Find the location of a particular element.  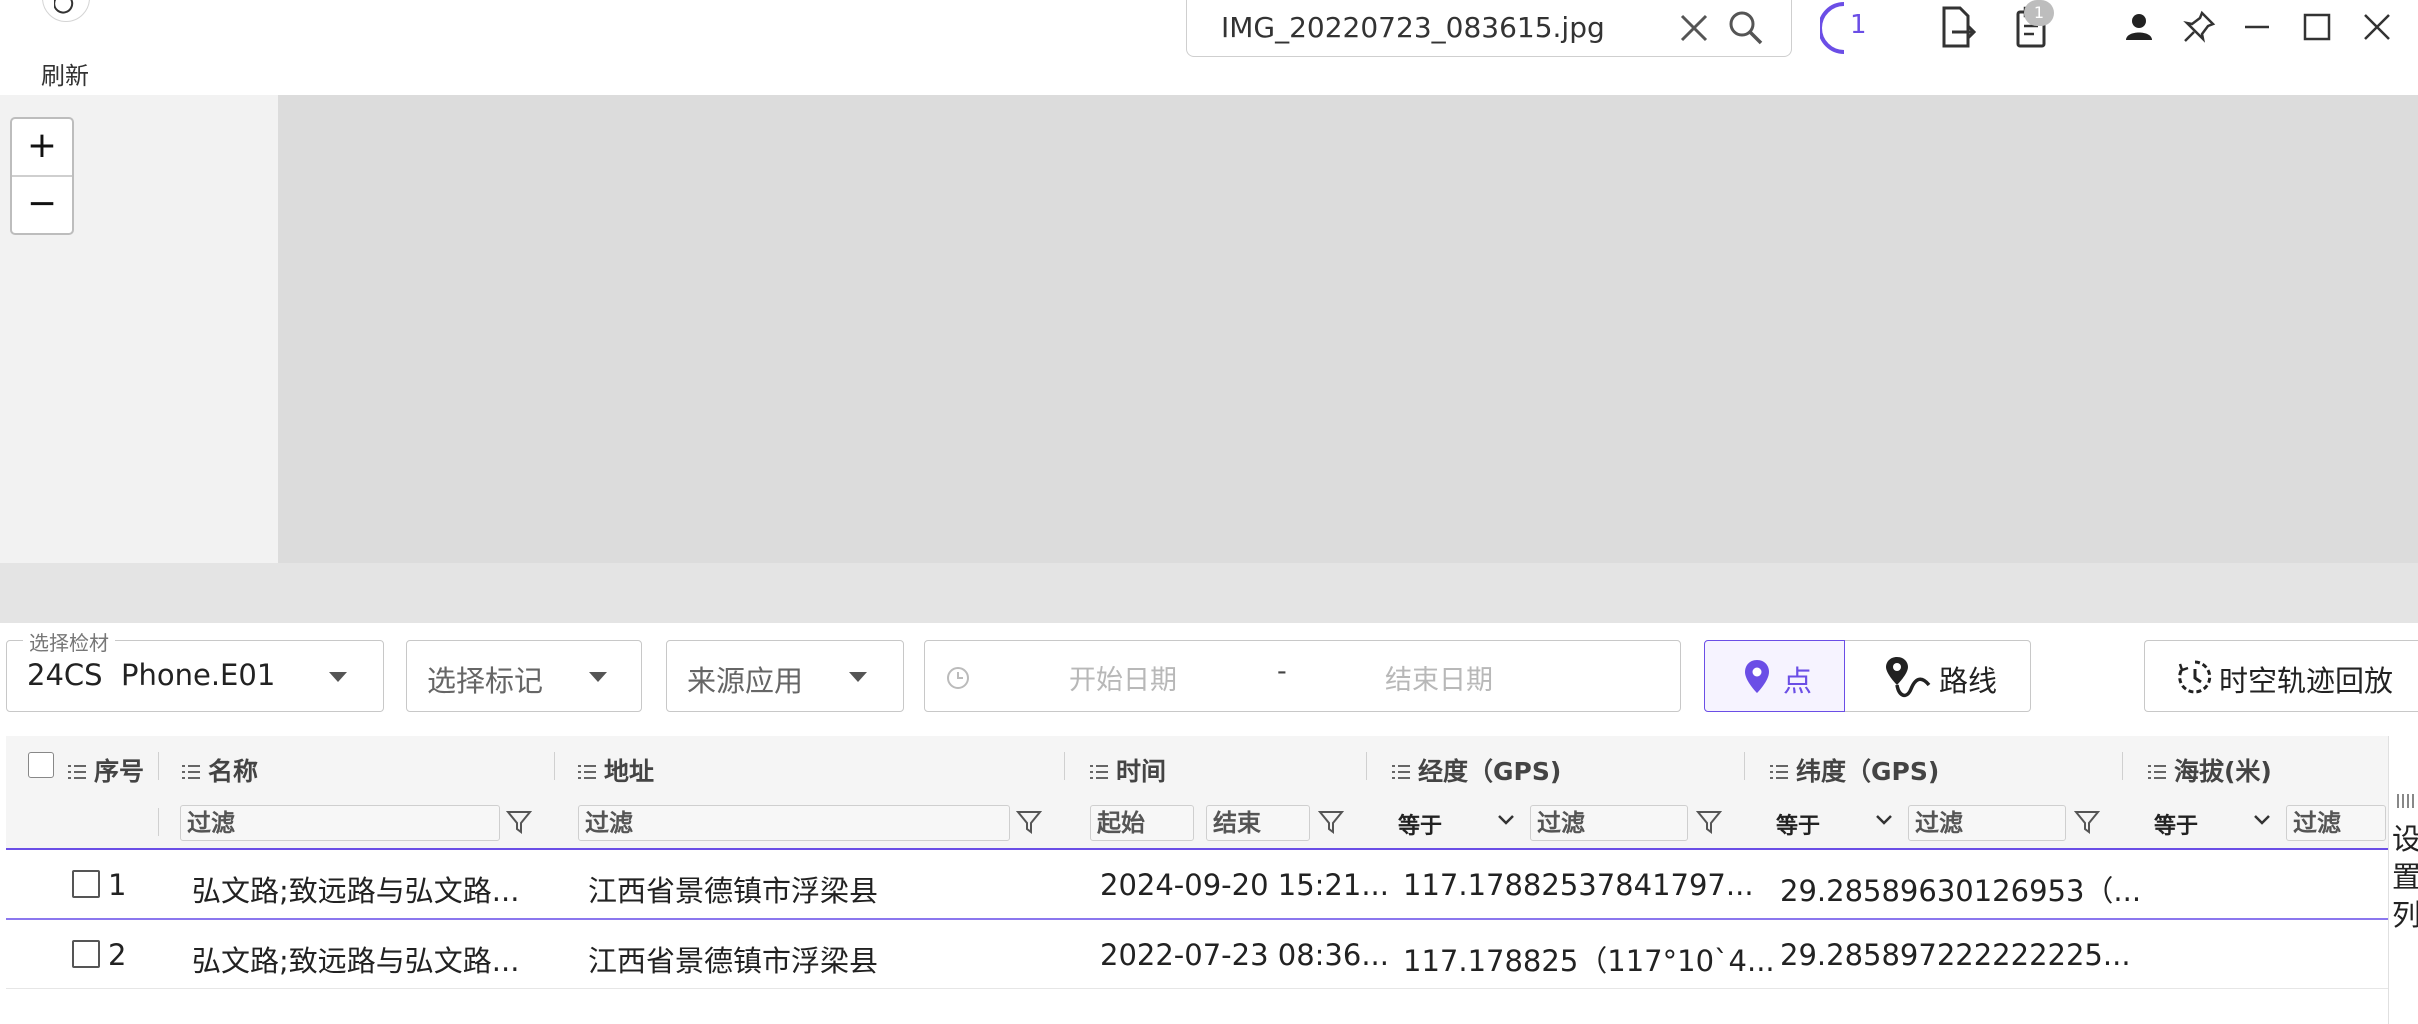

clipboard-count-badge: 1 is located at coordinates (2039, 13).